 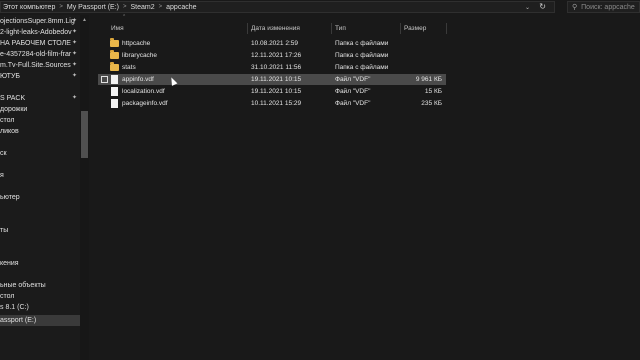 I want to click on nav-item-quick-access: 2-light-leaks-Adobedov ✦, so click(x=40, y=32).